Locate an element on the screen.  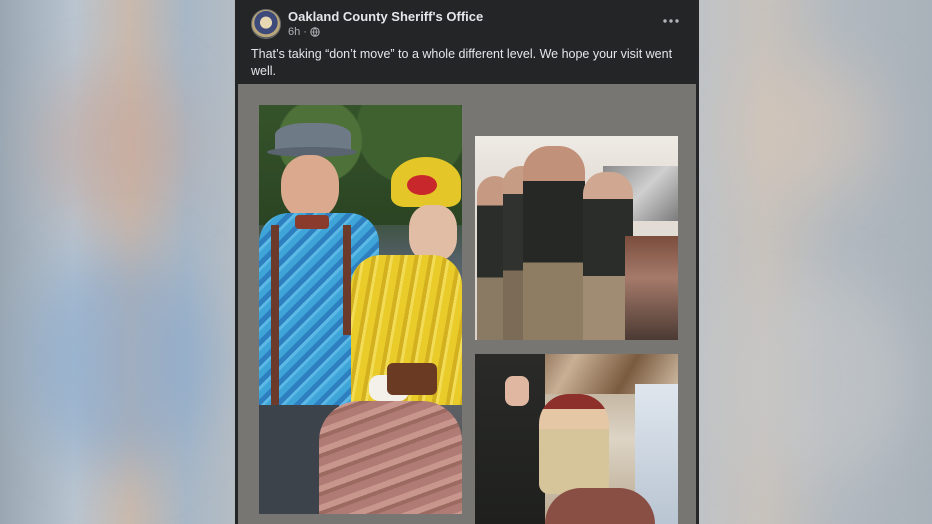
deputy is located at coordinates (554, 243).